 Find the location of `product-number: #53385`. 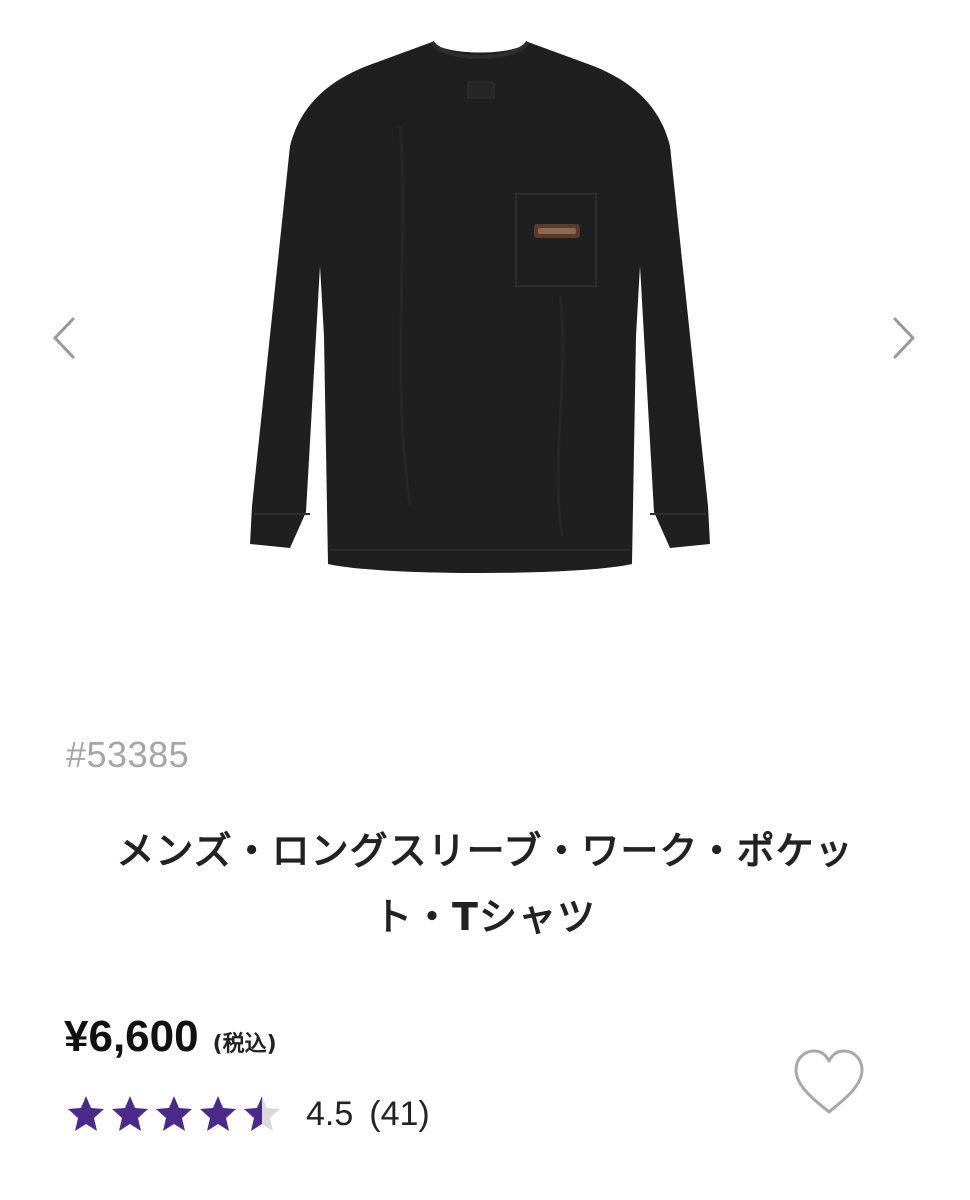

product-number: #53385 is located at coordinates (128, 754).